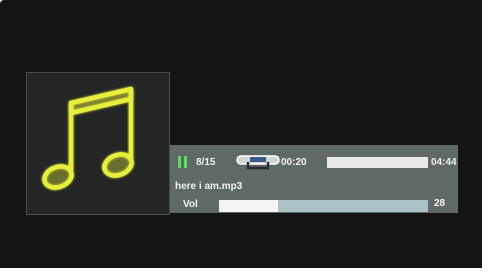  Describe the element at coordinates (377, 162) in the screenshot. I see `seek-bar` at that location.